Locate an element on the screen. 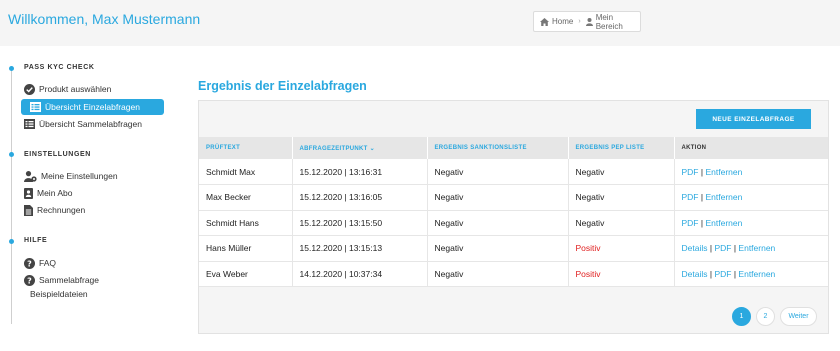  welcome-title: Willkommen, Max Mustermann is located at coordinates (104, 19).